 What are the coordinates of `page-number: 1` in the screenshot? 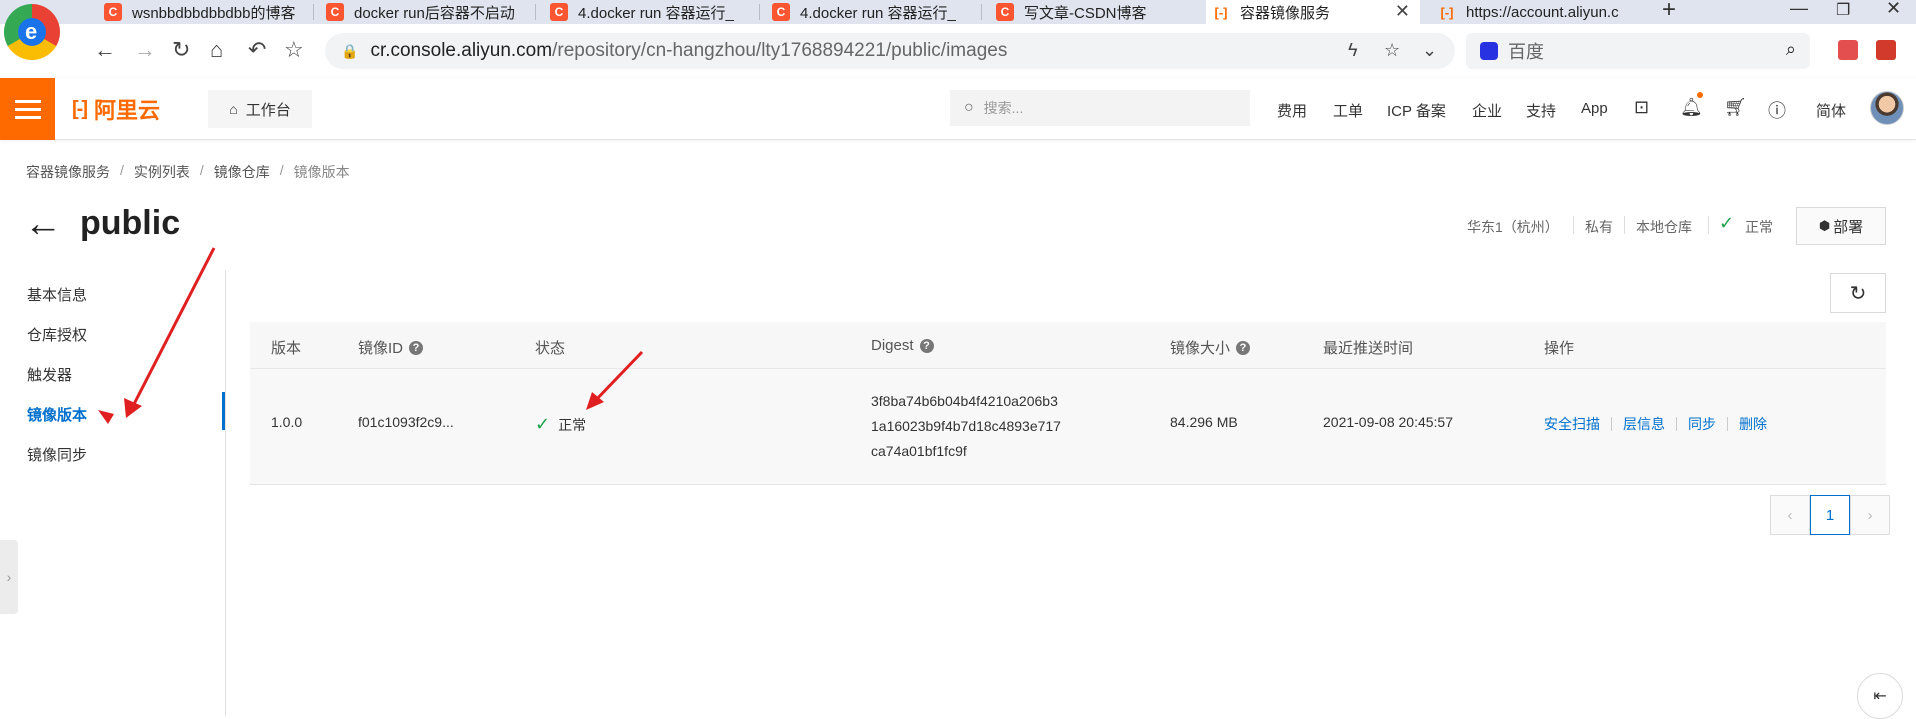 It's located at (1830, 515).